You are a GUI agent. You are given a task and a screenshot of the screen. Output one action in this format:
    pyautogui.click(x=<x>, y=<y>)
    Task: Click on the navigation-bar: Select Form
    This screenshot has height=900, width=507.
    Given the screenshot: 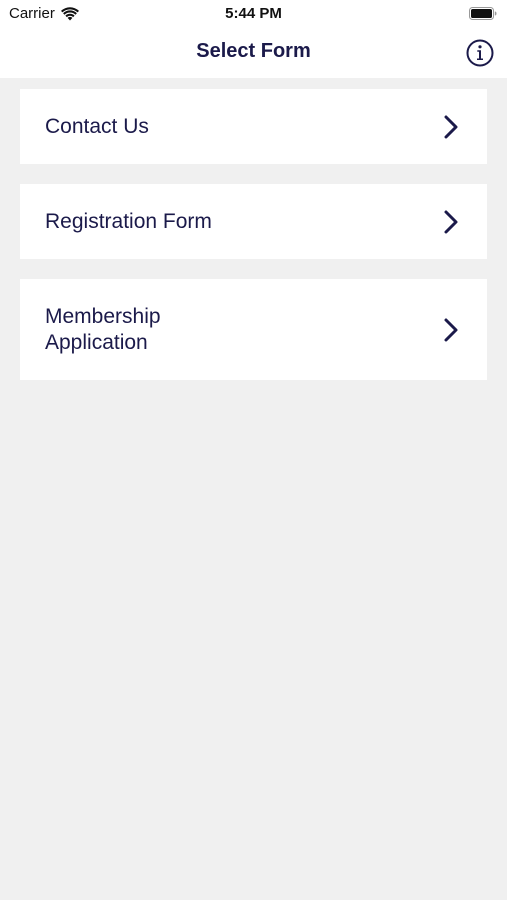 What is the action you would take?
    pyautogui.click(x=253, y=53)
    